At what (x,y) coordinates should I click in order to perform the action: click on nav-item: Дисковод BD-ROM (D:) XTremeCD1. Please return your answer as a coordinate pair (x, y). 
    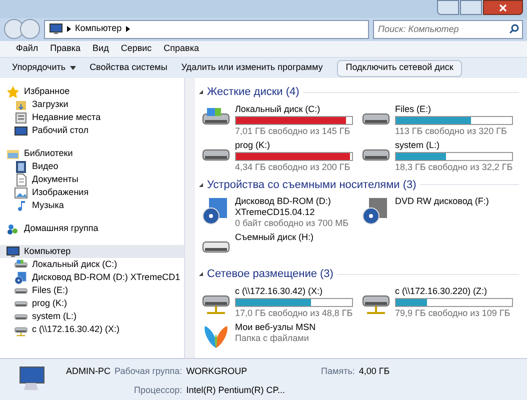
    Looking at the image, I should click on (95, 277).